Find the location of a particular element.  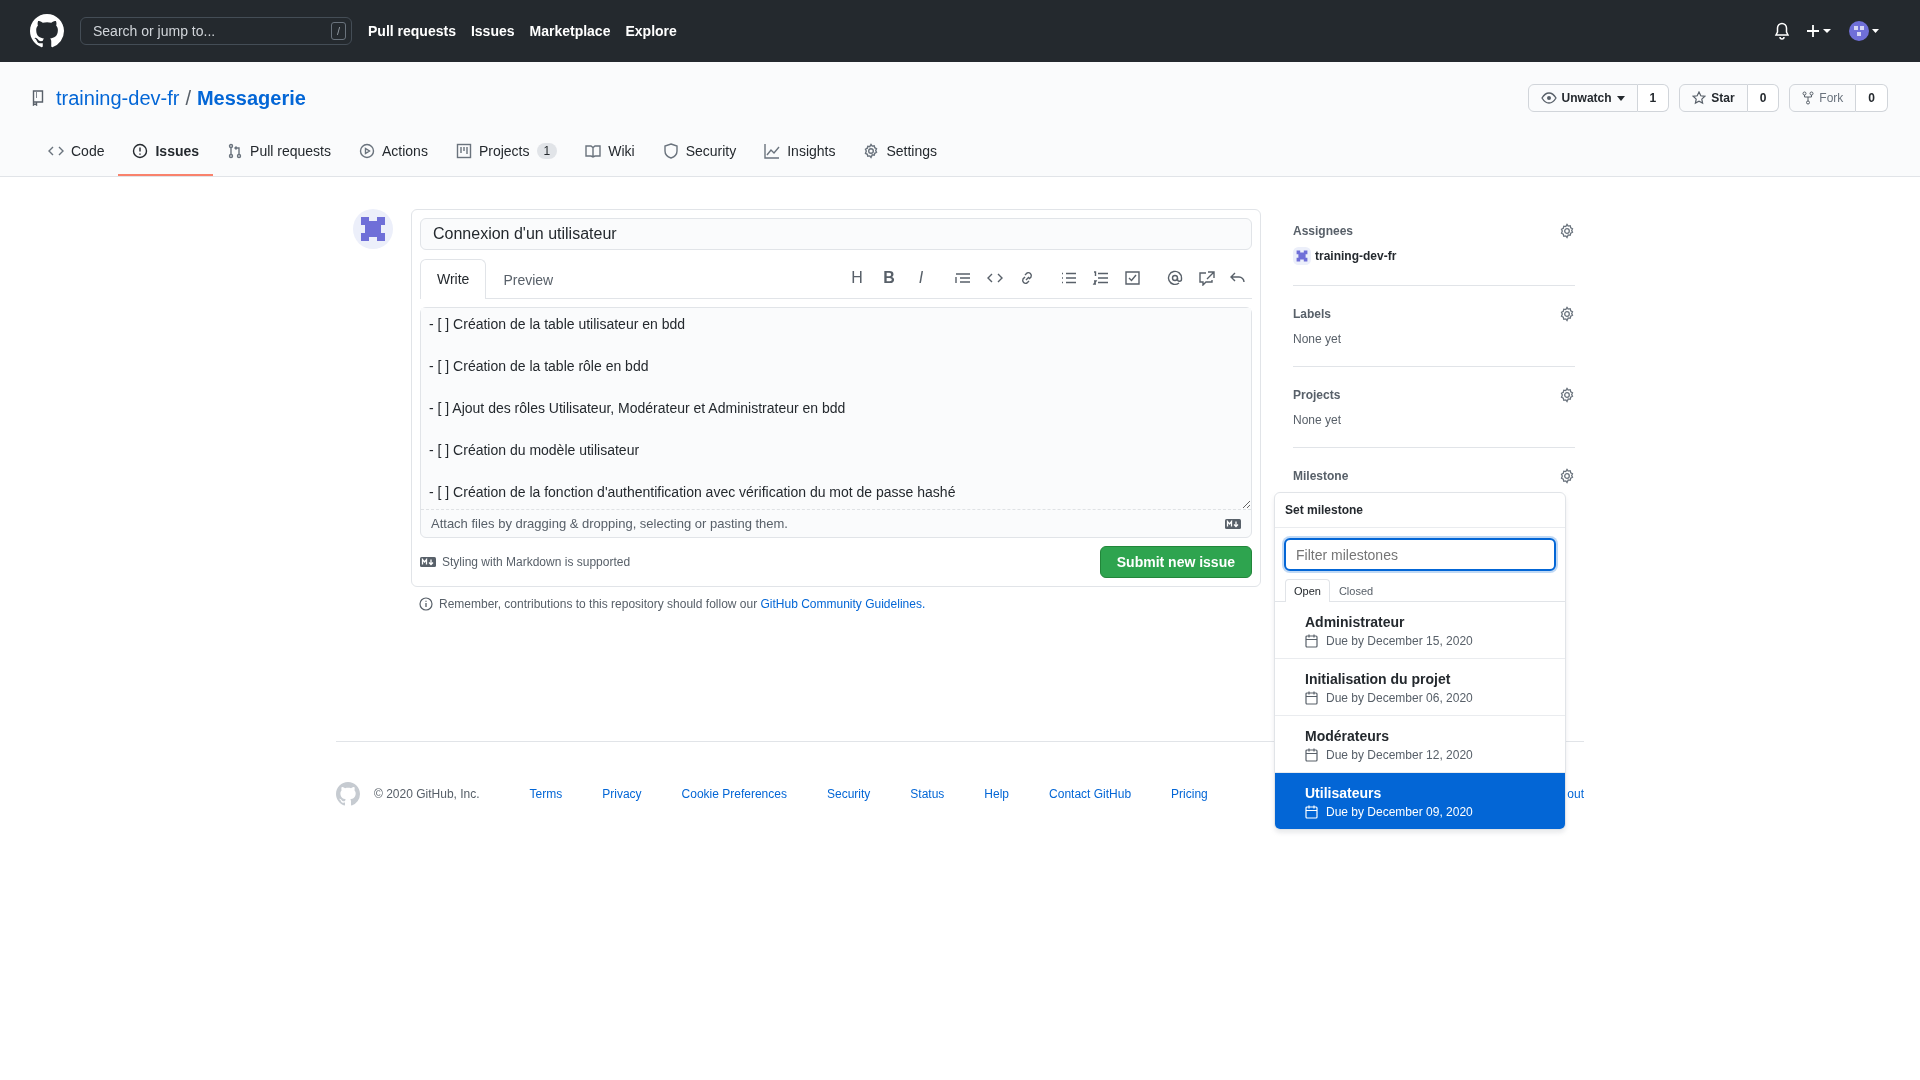

sidebar-heading: Milestone is located at coordinates (1321, 476).